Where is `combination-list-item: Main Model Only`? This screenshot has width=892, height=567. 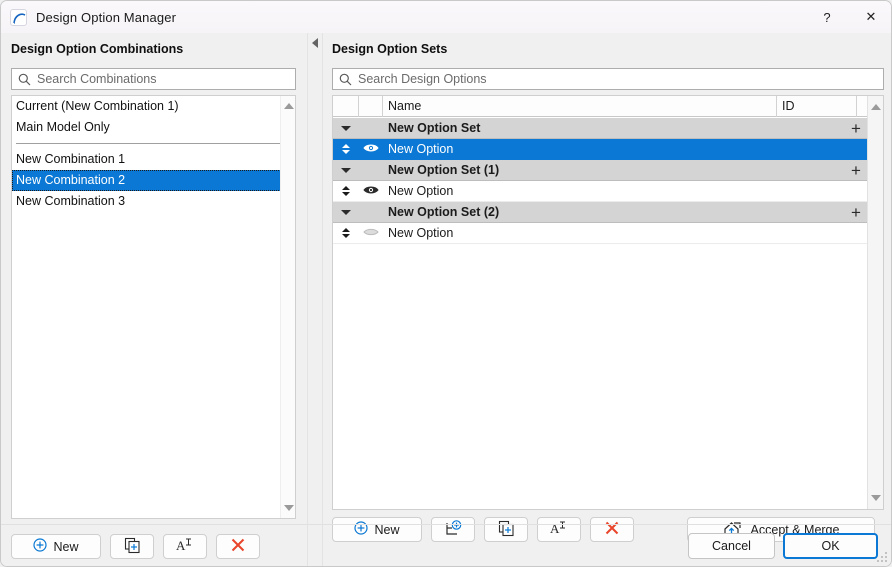
combination-list-item: Main Model Only is located at coordinates (153, 127).